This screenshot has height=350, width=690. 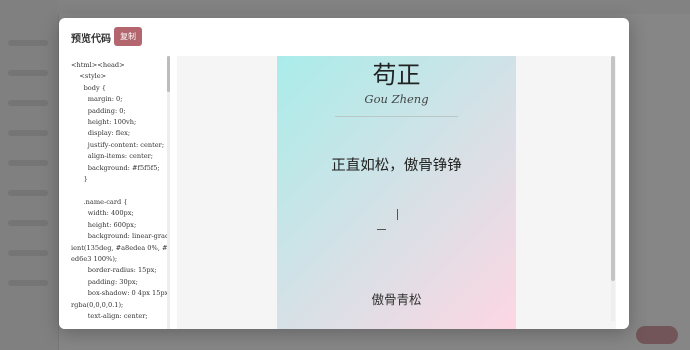 What do you see at coordinates (104, 281) in the screenshot?
I see `code-line: padding: 30px;` at bounding box center [104, 281].